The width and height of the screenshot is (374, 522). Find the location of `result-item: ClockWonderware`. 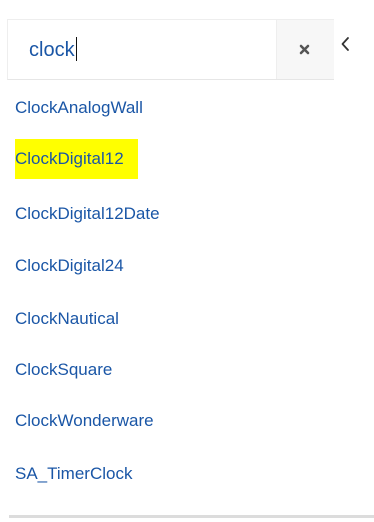

result-item: ClockWonderware is located at coordinates (91, 421).